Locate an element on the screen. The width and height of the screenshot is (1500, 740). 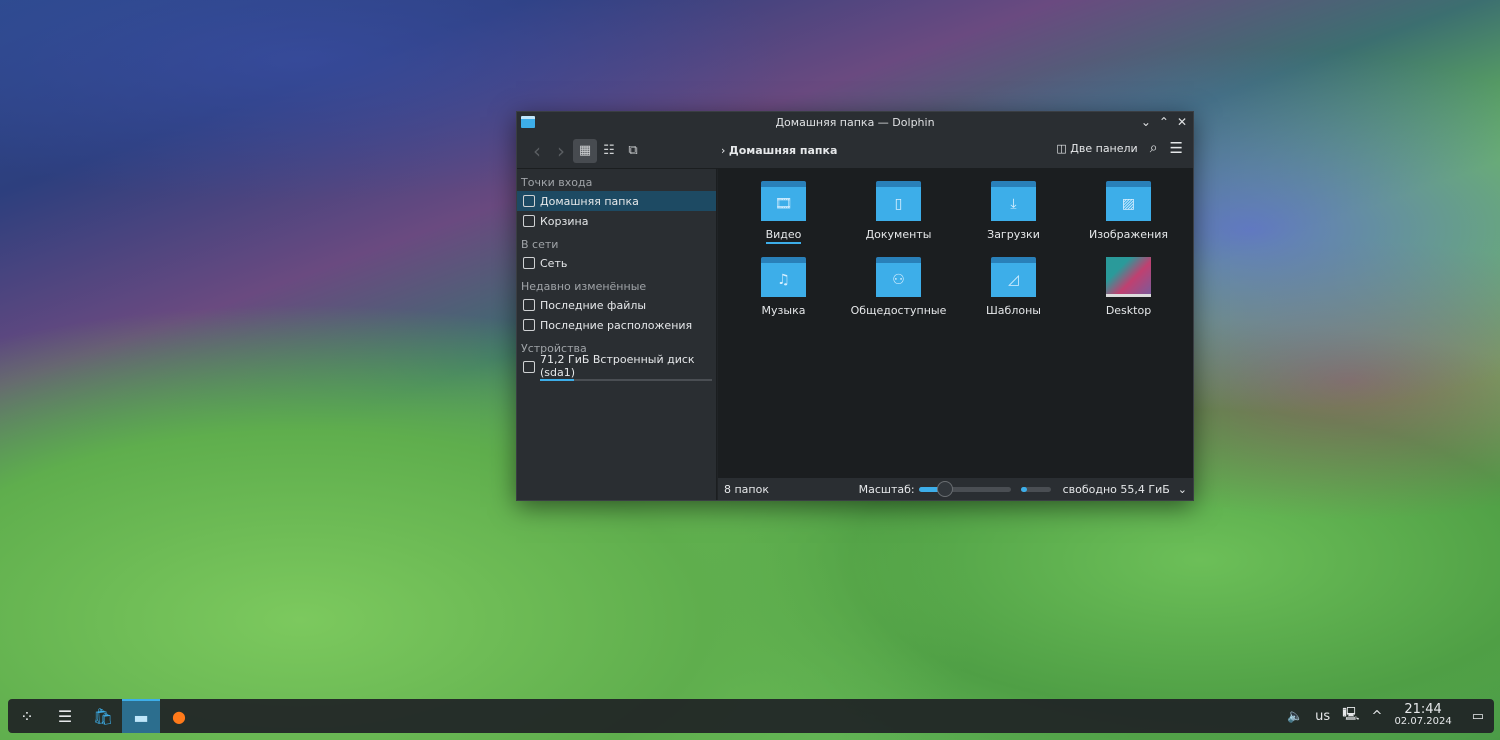
zoom-slider is located at coordinates (964, 488).